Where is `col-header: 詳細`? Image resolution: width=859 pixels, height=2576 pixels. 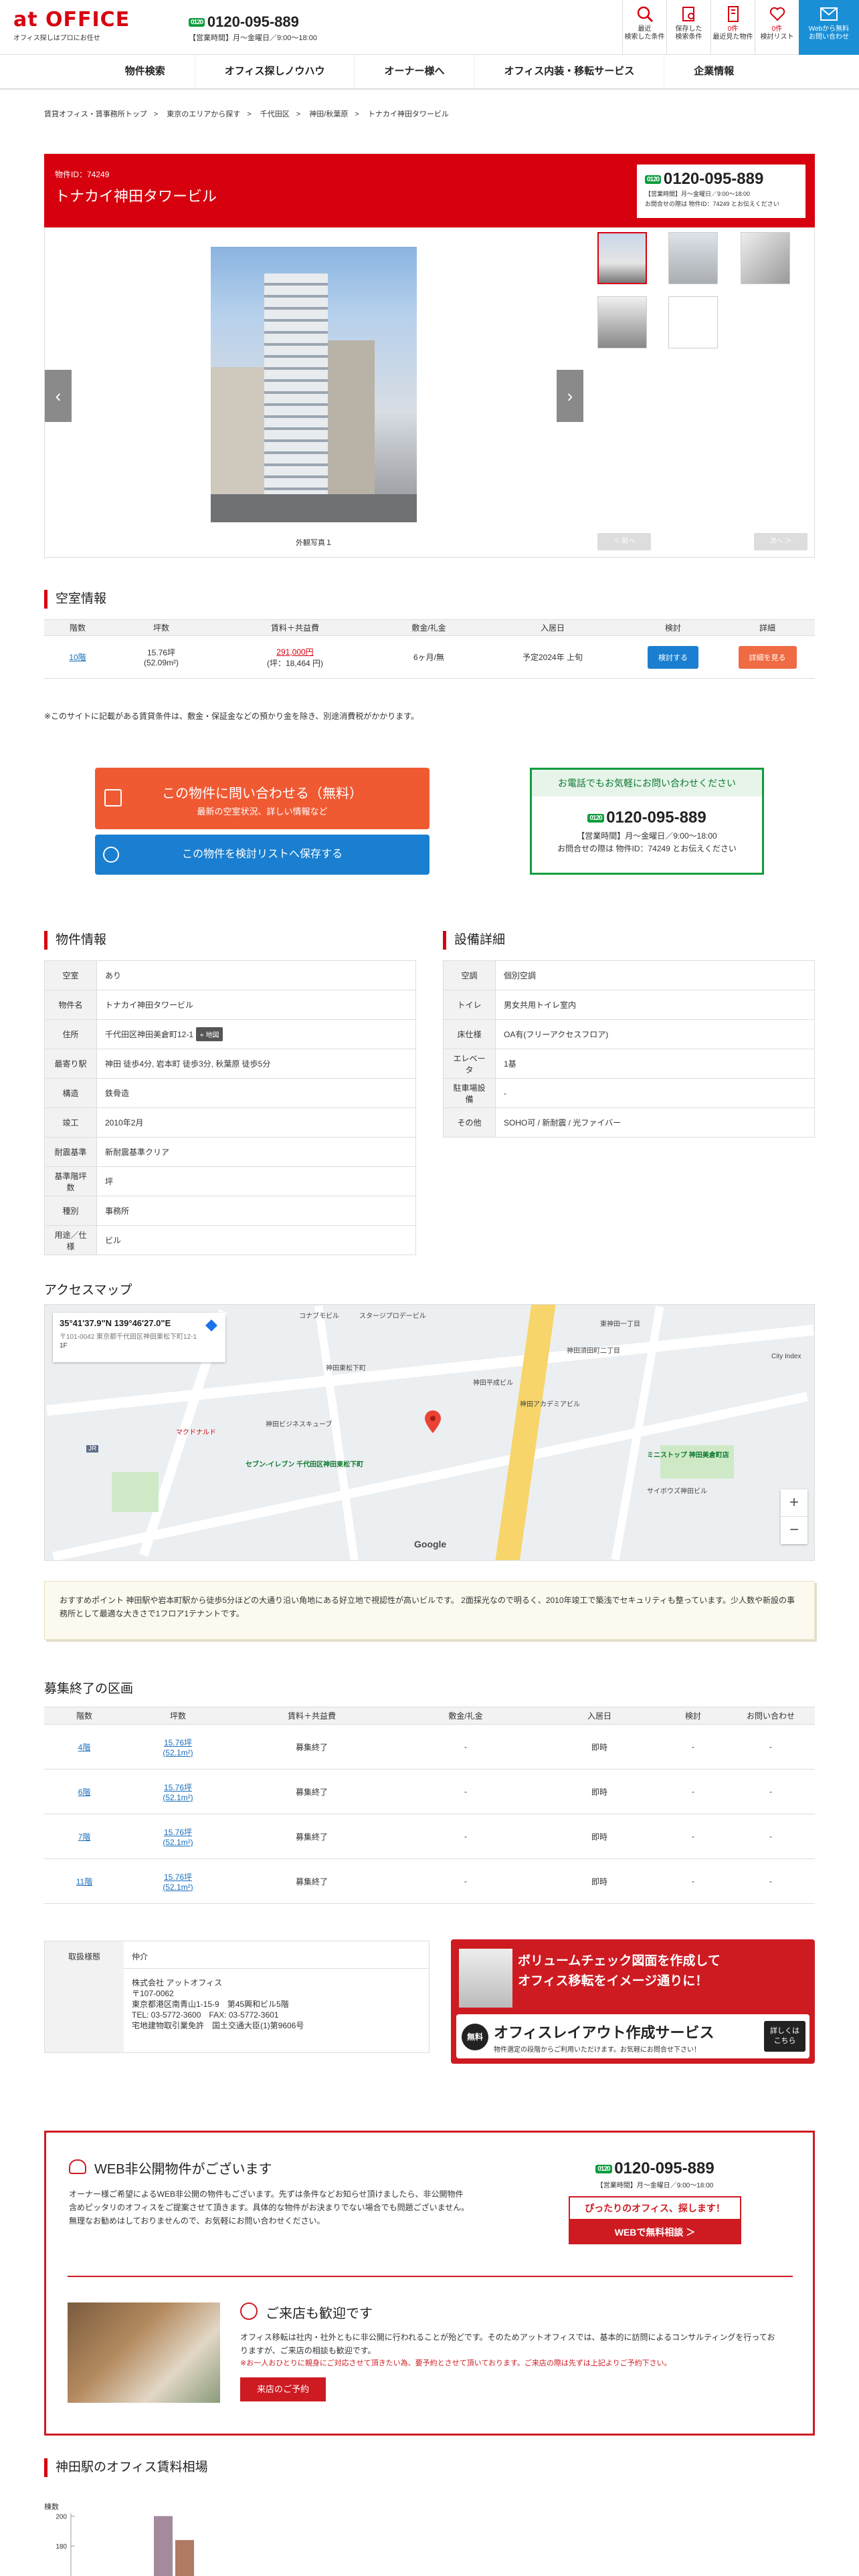 col-header: 詳細 is located at coordinates (767, 627).